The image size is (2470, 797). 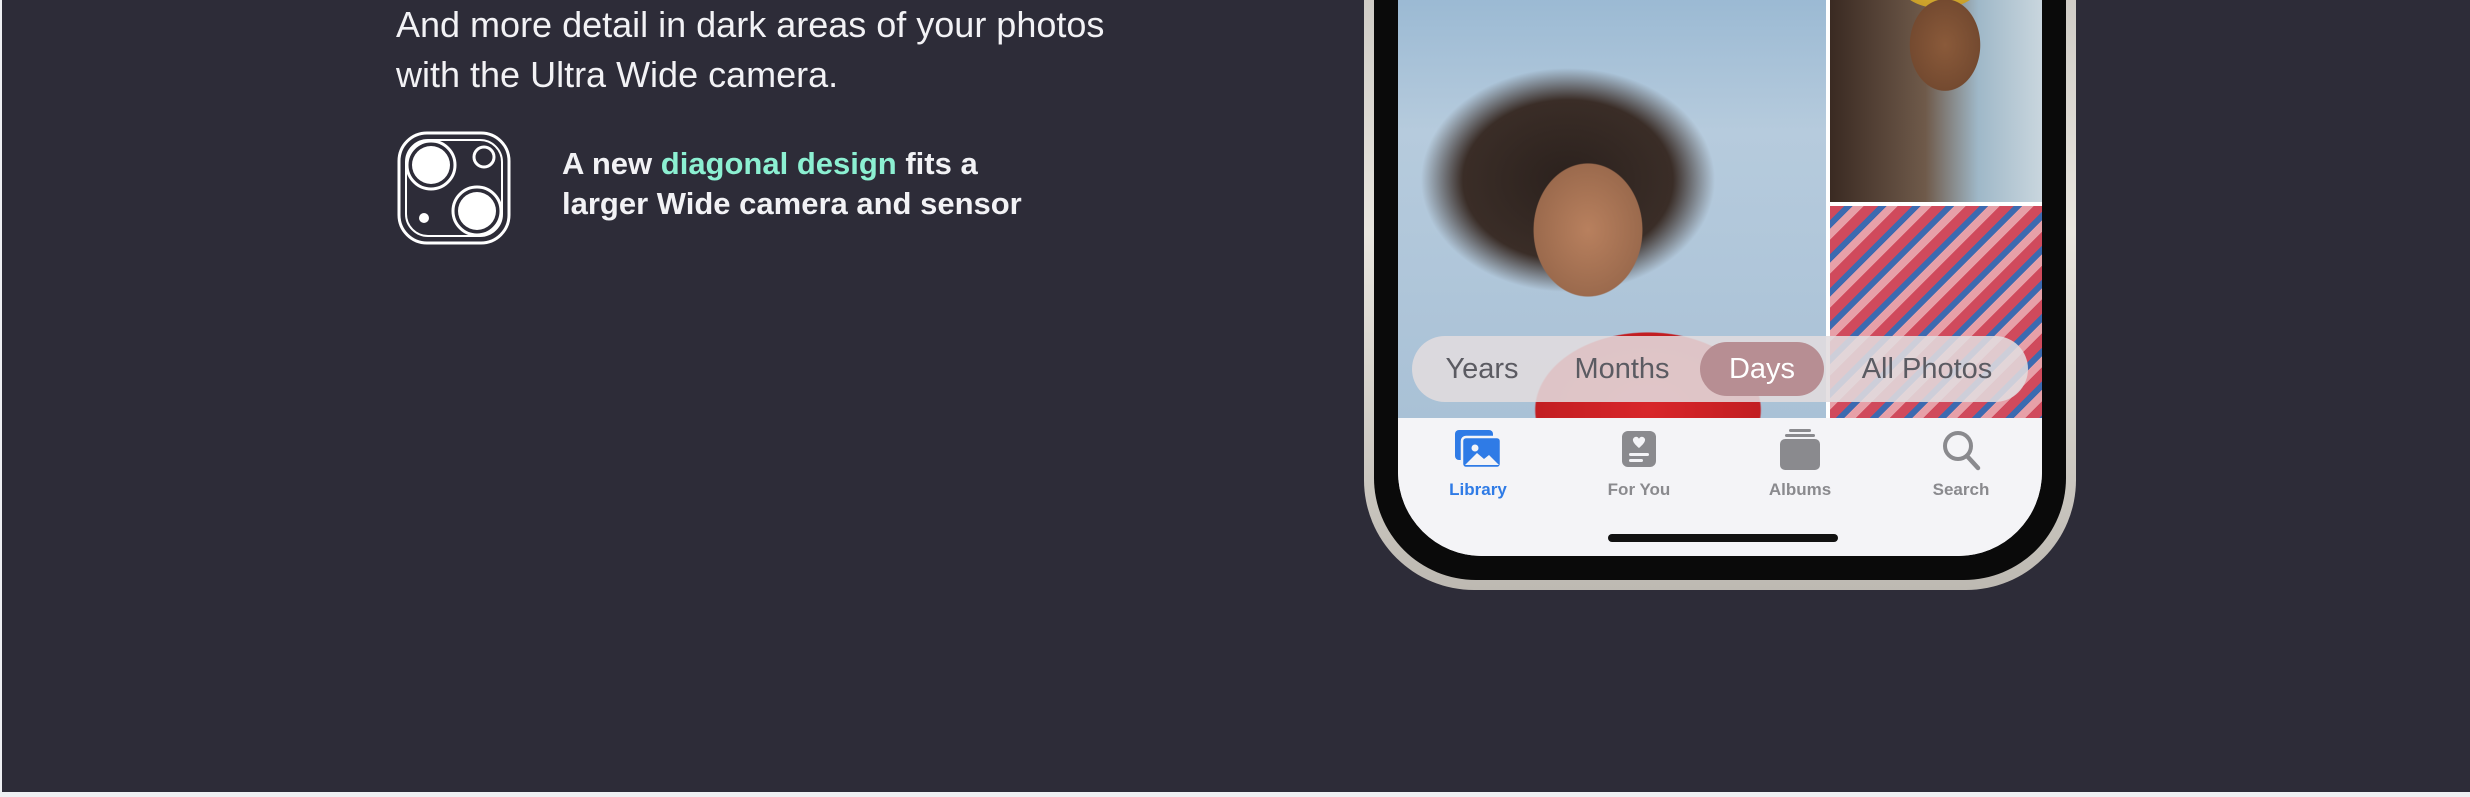 I want to click on page-left-border, so click(x=1, y=396).